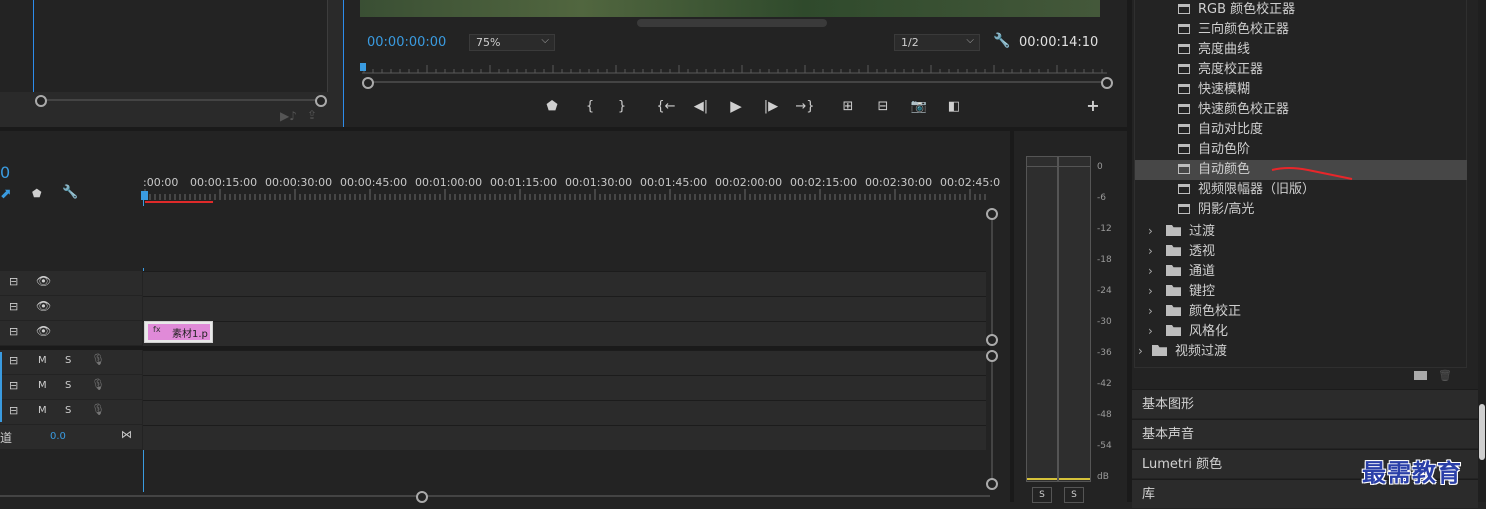 This screenshot has height=509, width=1486. Describe the element at coordinates (992, 340) in the screenshot. I see `vscroll-video-bottom-handle` at that location.